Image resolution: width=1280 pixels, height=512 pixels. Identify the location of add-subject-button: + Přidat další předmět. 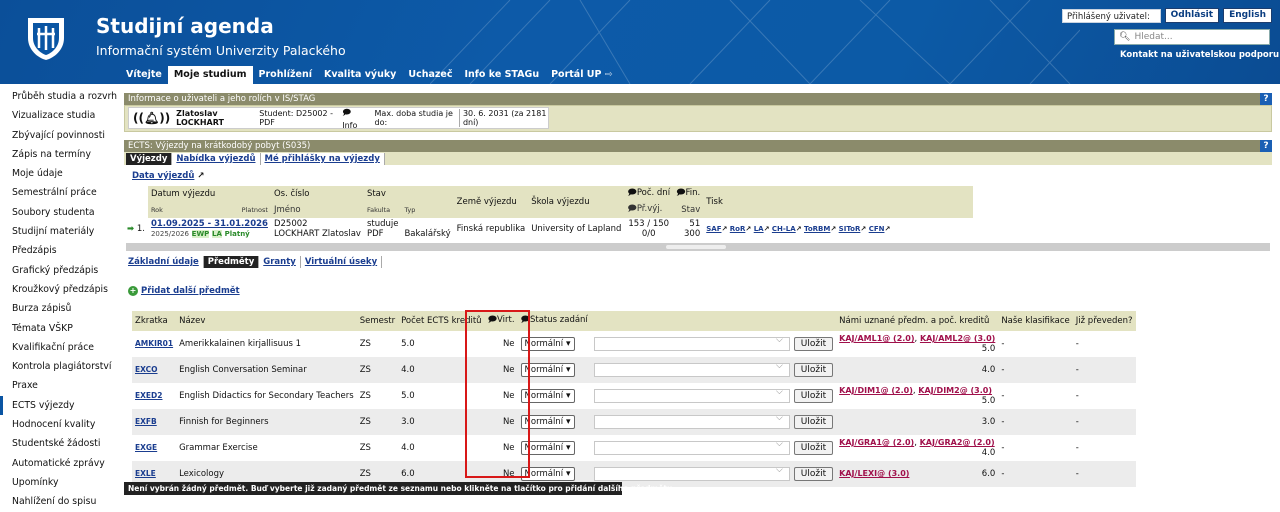
(184, 291).